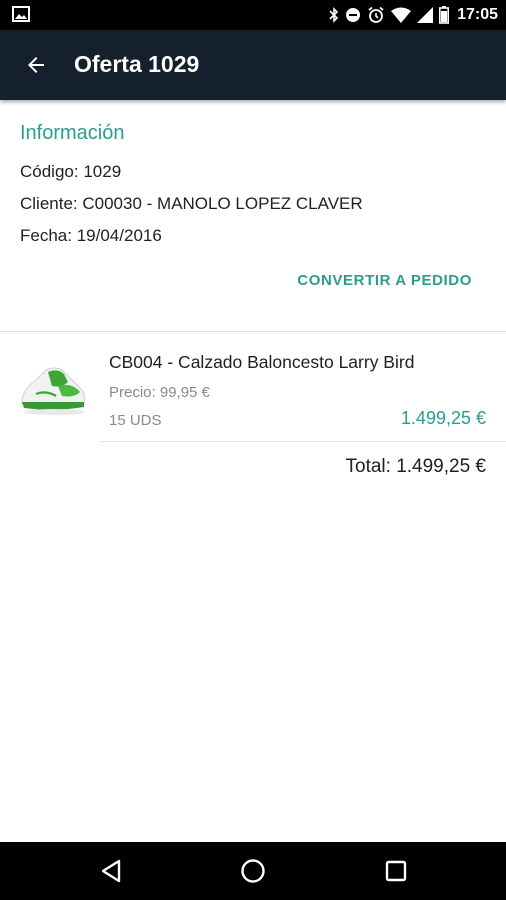  Describe the element at coordinates (262, 362) in the screenshot. I see `product-title: CB004 - Calzado Baloncesto Larry Bird` at that location.